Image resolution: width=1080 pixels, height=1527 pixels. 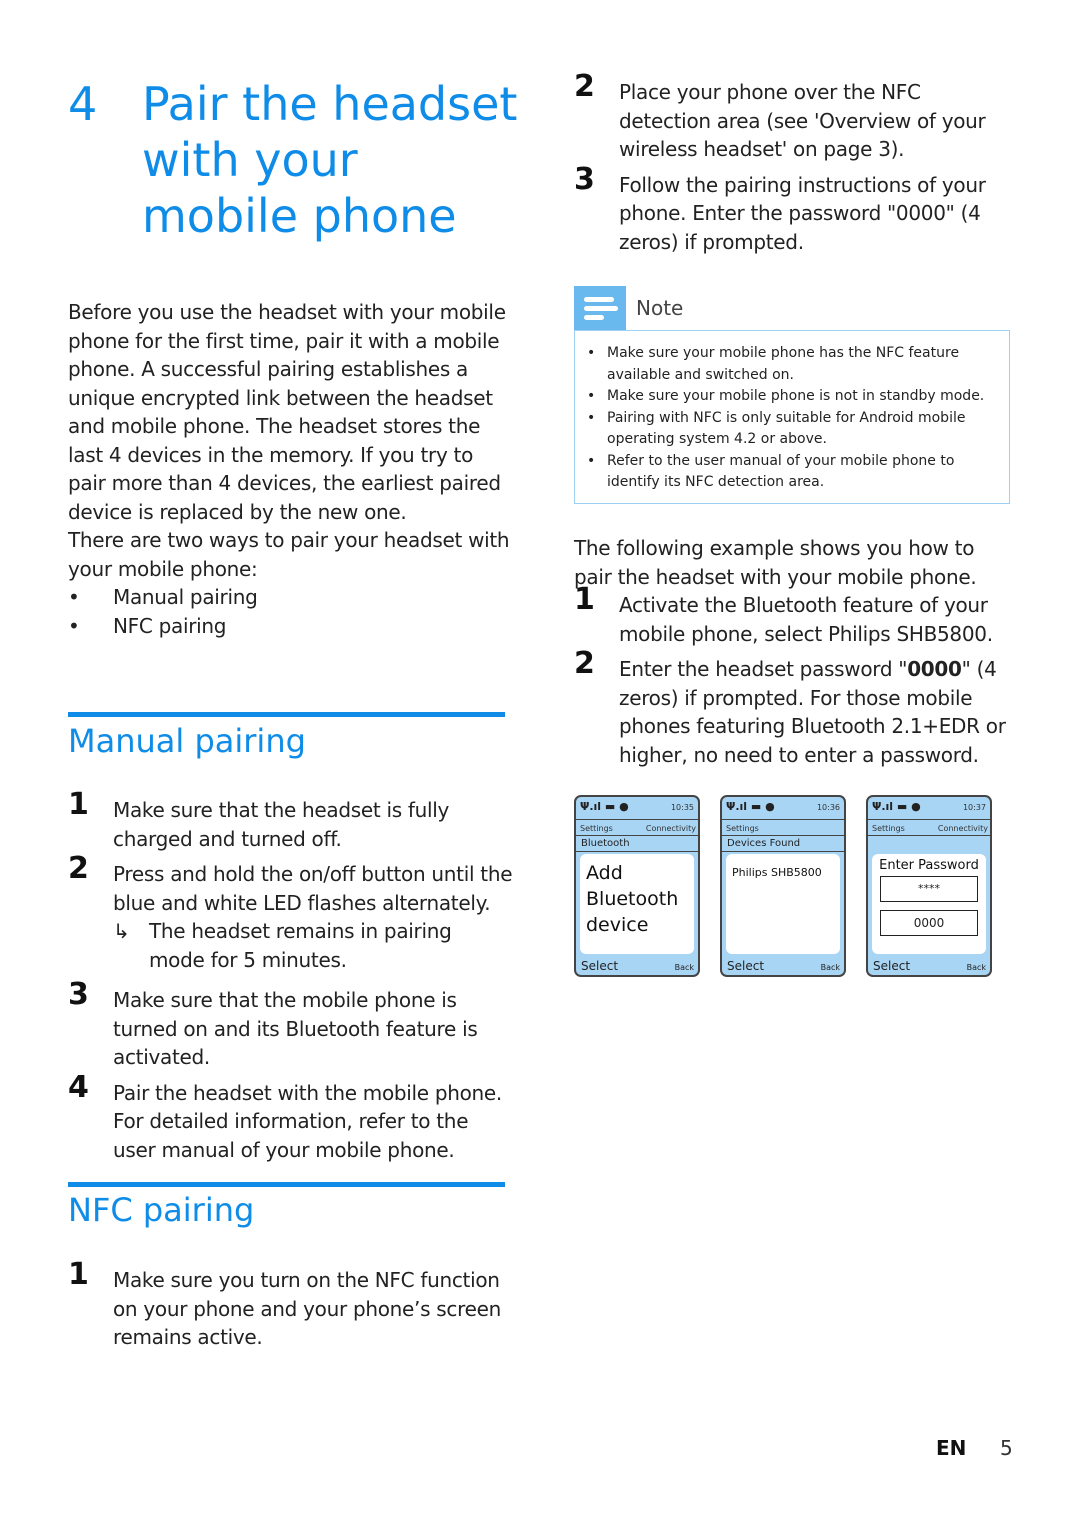 I want to click on step-text: Enter the headset password ", so click(x=763, y=669).